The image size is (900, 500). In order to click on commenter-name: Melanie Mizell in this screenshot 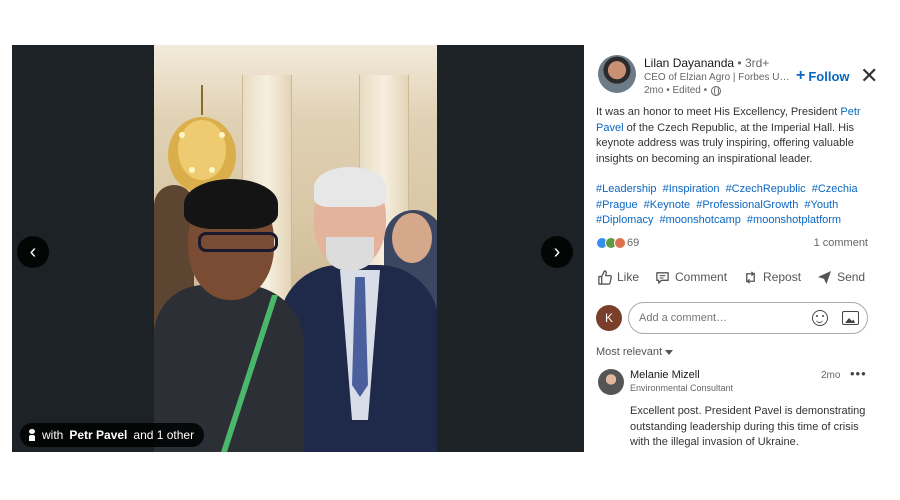, I will do `click(665, 375)`.